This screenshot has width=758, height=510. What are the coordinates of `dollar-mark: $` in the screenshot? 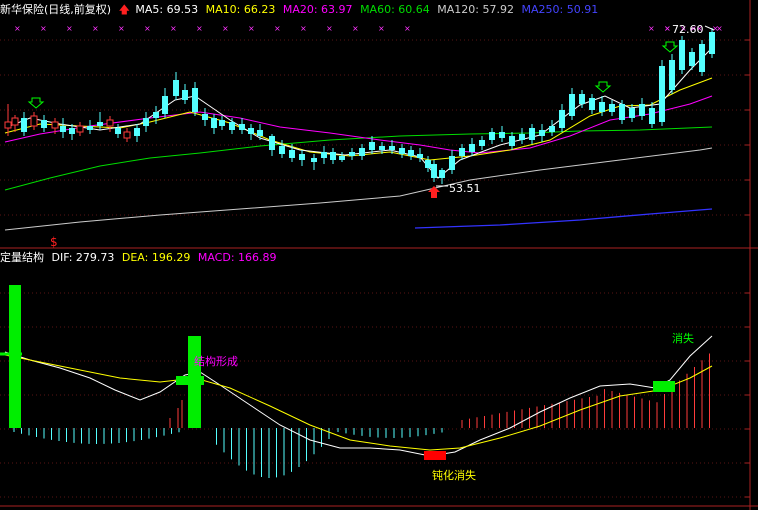 It's located at (54, 242).